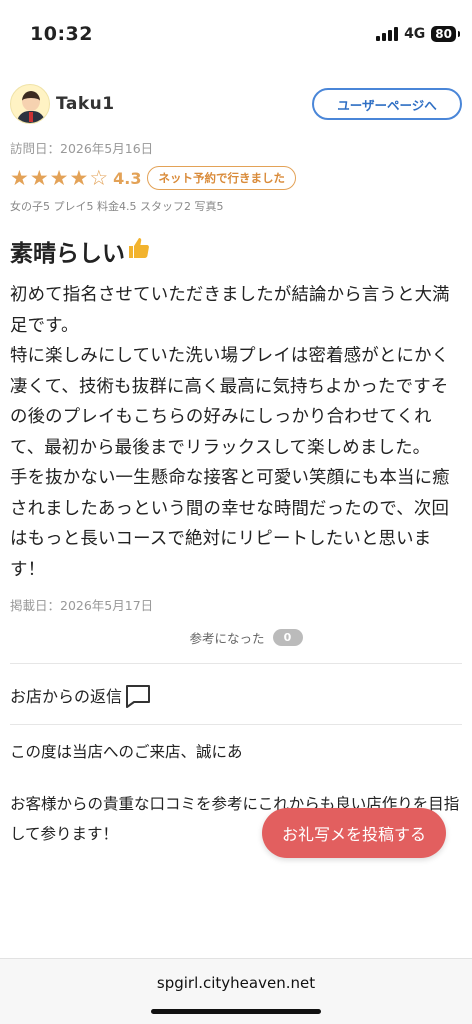 This screenshot has width=472, height=1024. I want to click on star-rating: ★ ★ ★ ★ ☆, so click(59, 177).